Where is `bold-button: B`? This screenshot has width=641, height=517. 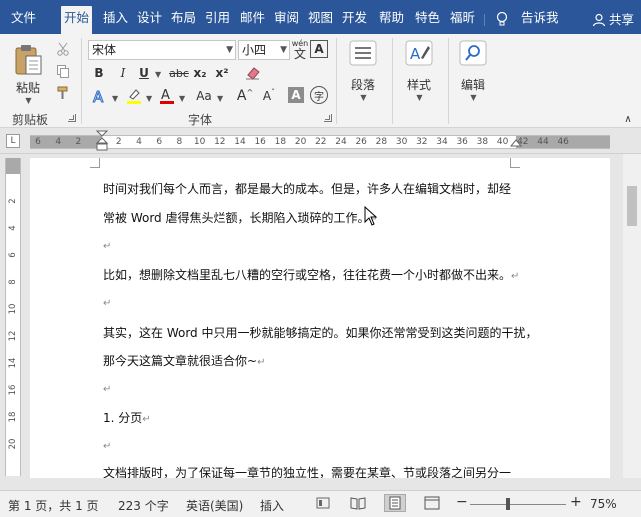
bold-button: B is located at coordinates (99, 73).